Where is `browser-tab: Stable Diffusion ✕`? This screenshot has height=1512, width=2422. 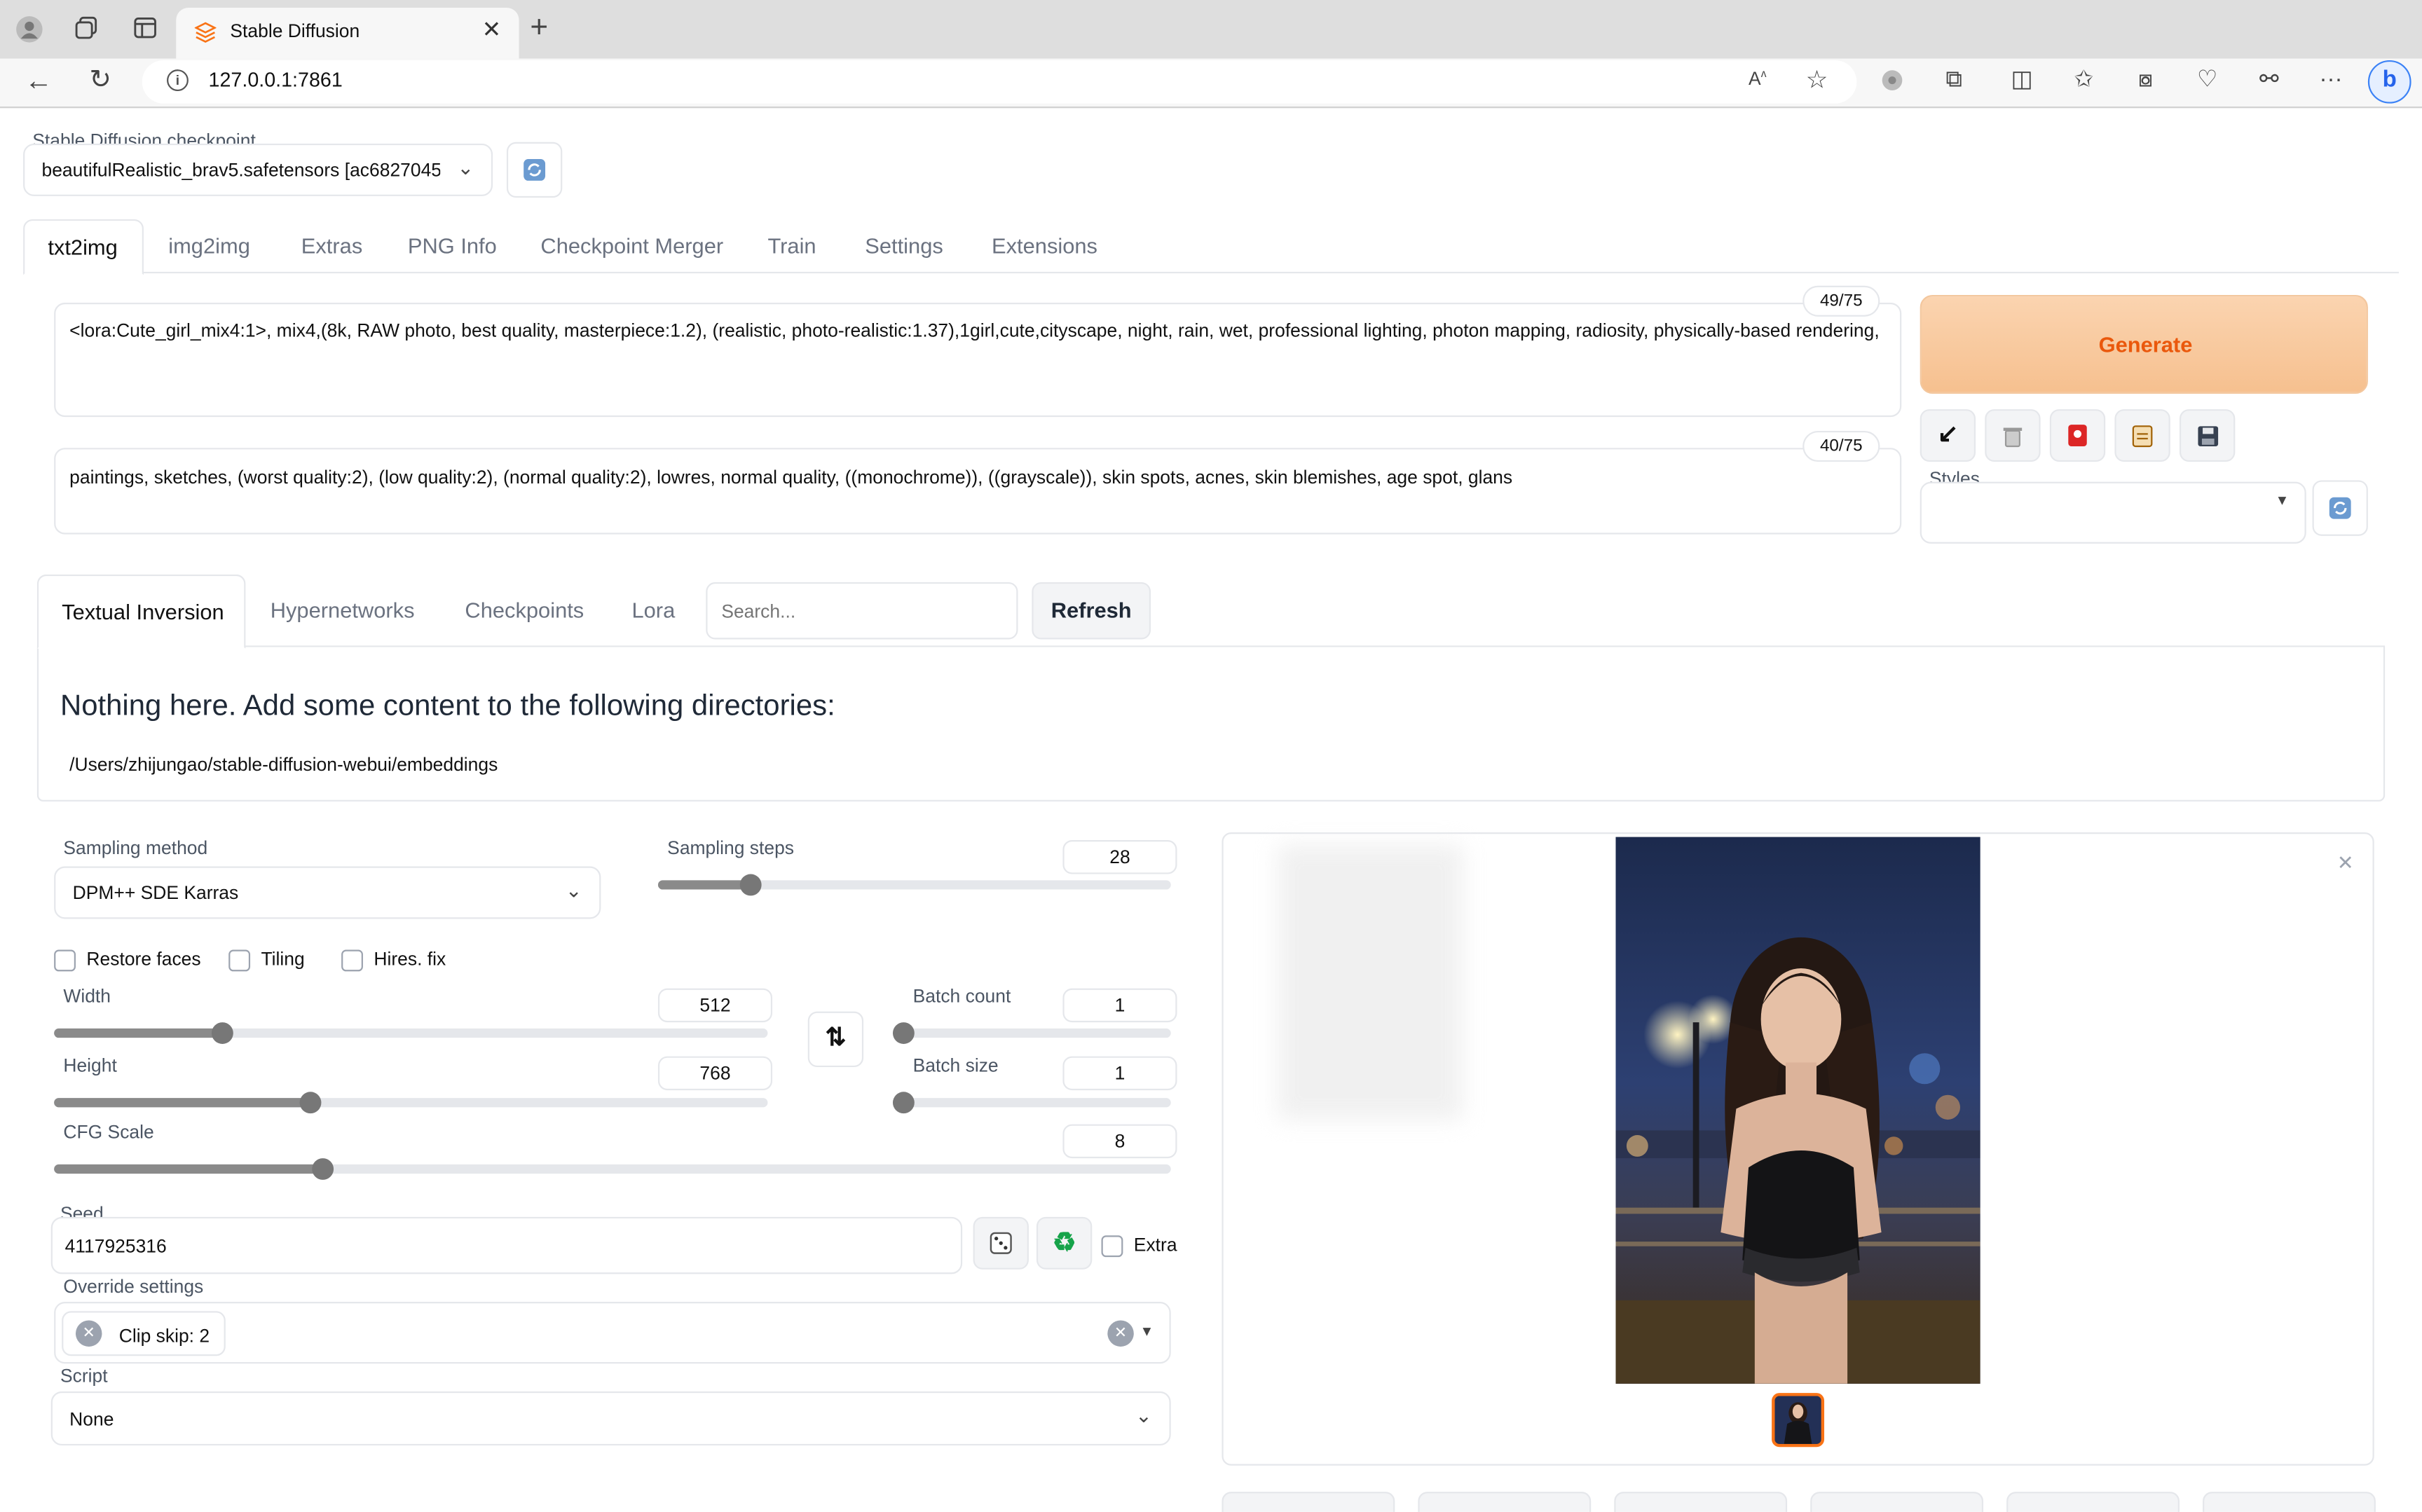
browser-tab: Stable Diffusion ✕ is located at coordinates (348, 33).